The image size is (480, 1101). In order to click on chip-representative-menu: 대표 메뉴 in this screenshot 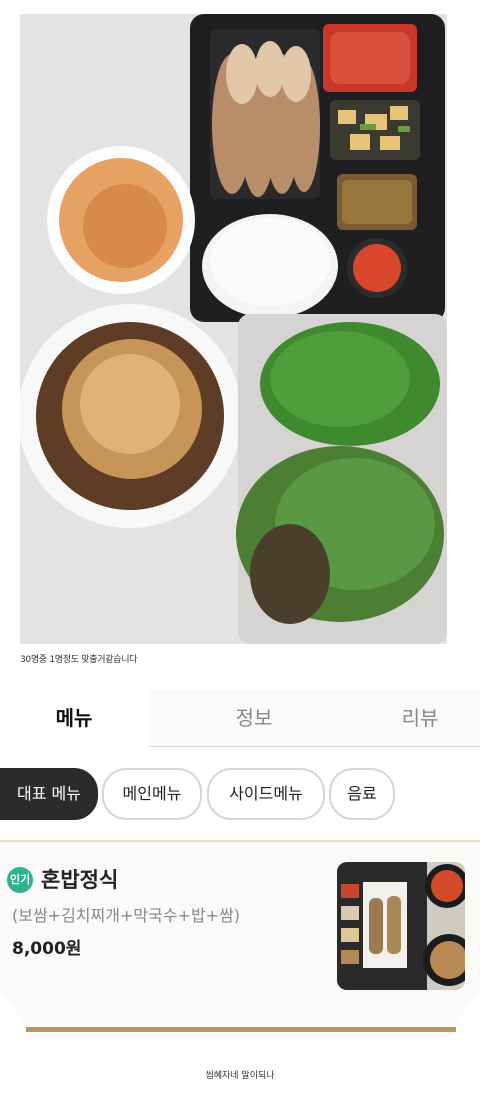, I will do `click(49, 794)`.